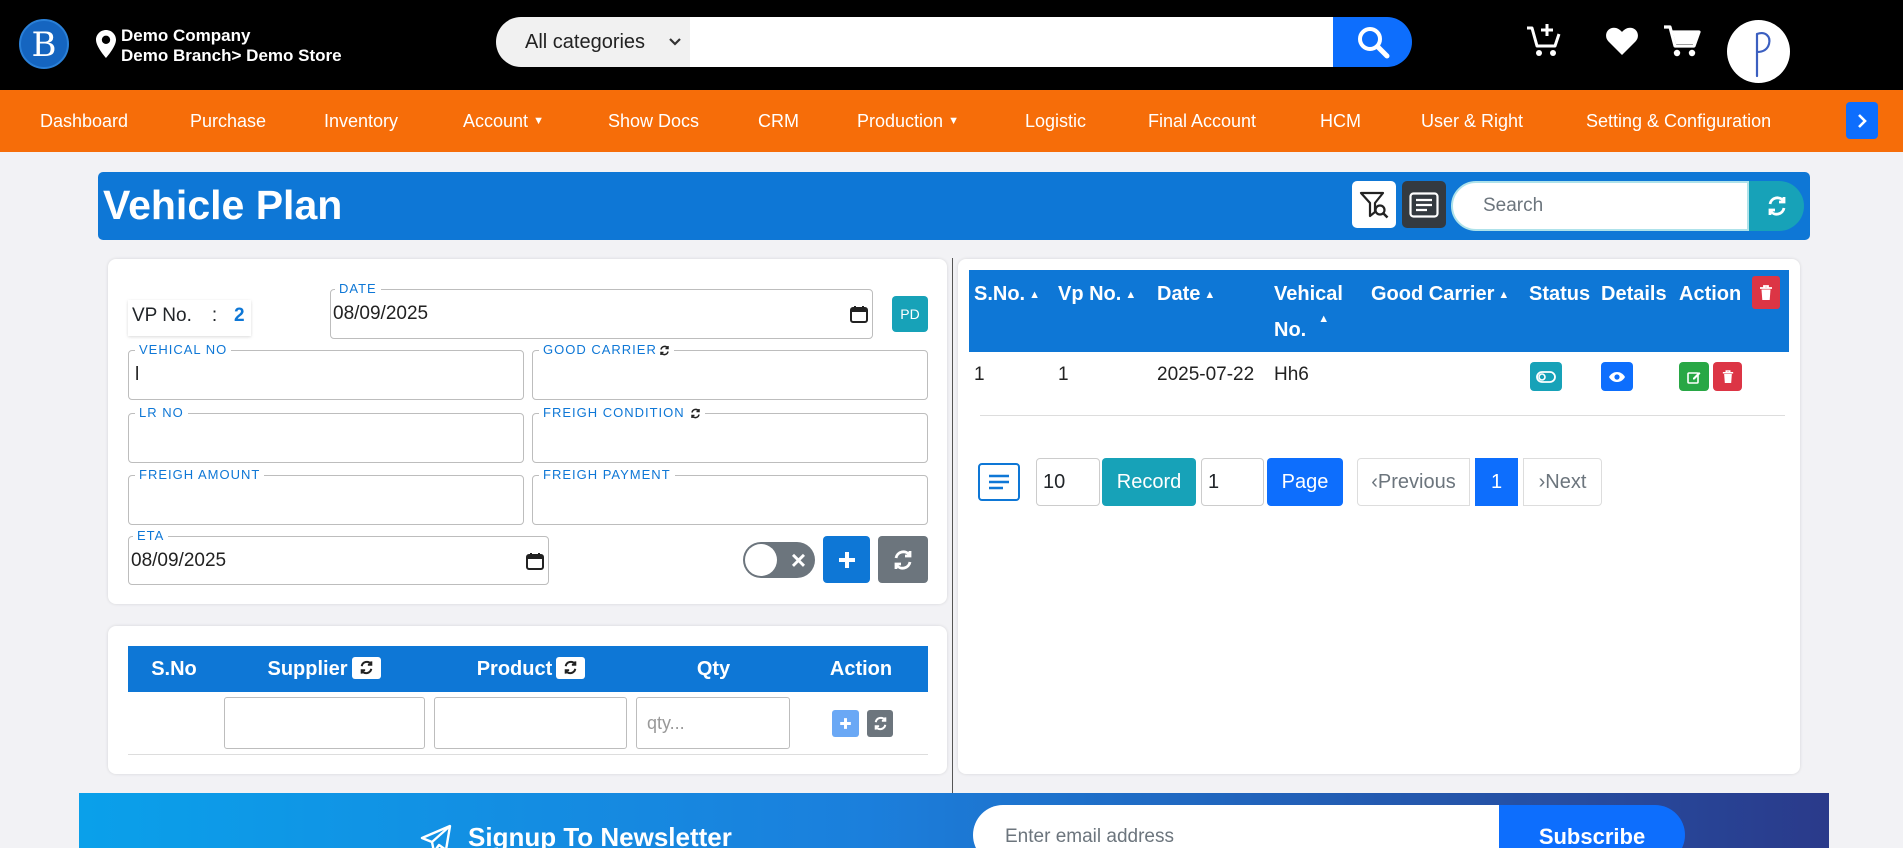 This screenshot has height=848, width=1903. I want to click on lr-no-label: LR NO, so click(161, 413).